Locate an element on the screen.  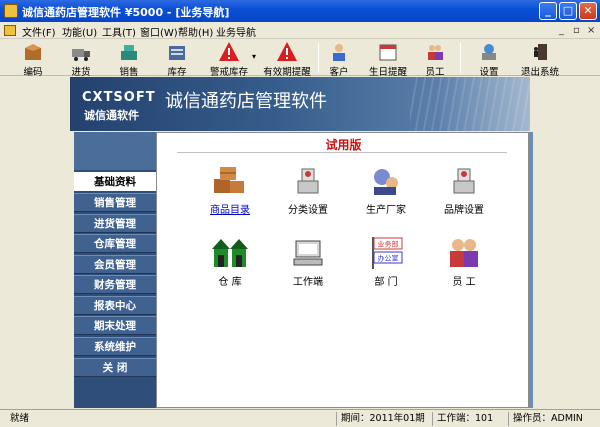
department-sign-office: 办公室 is located at coordinates (388, 258).